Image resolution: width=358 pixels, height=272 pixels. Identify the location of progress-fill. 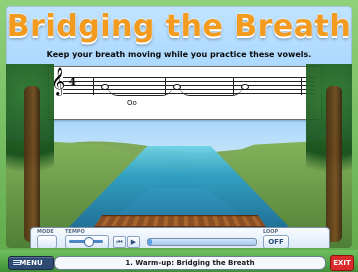
(150, 242).